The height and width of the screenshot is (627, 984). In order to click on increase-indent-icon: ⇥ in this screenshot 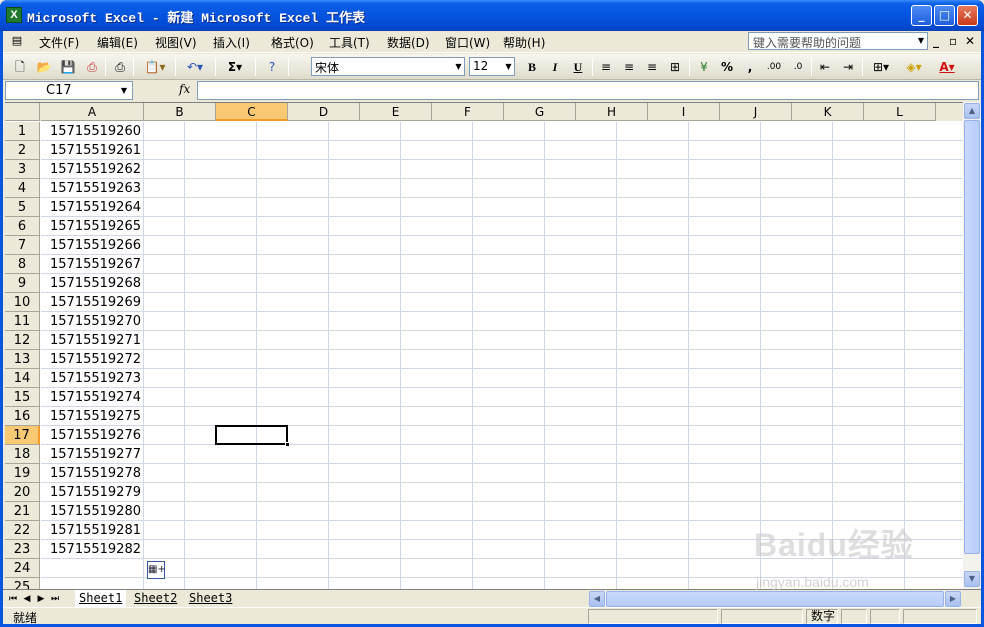, I will do `click(848, 67)`.